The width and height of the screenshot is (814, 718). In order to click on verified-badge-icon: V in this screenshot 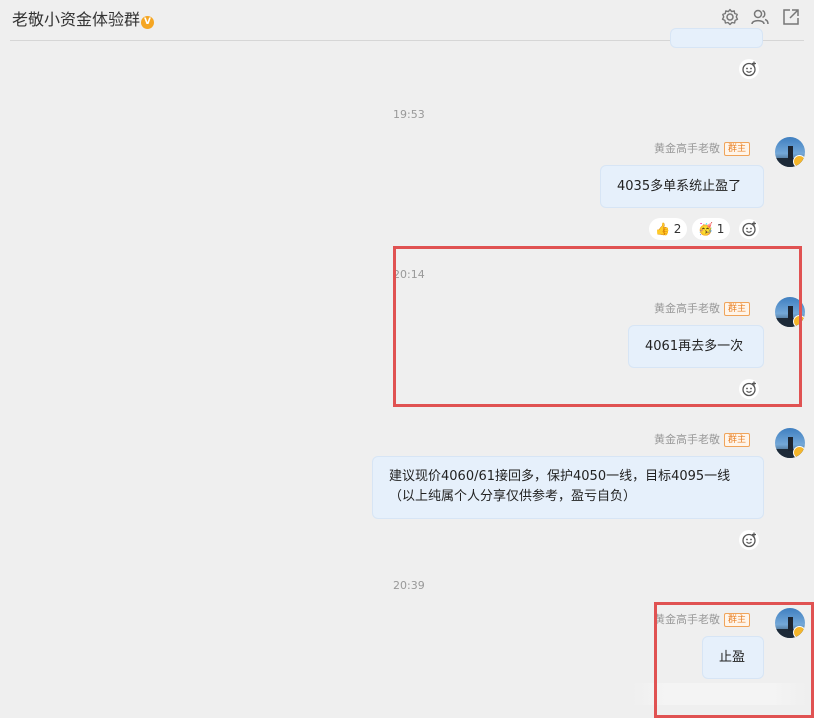, I will do `click(148, 22)`.